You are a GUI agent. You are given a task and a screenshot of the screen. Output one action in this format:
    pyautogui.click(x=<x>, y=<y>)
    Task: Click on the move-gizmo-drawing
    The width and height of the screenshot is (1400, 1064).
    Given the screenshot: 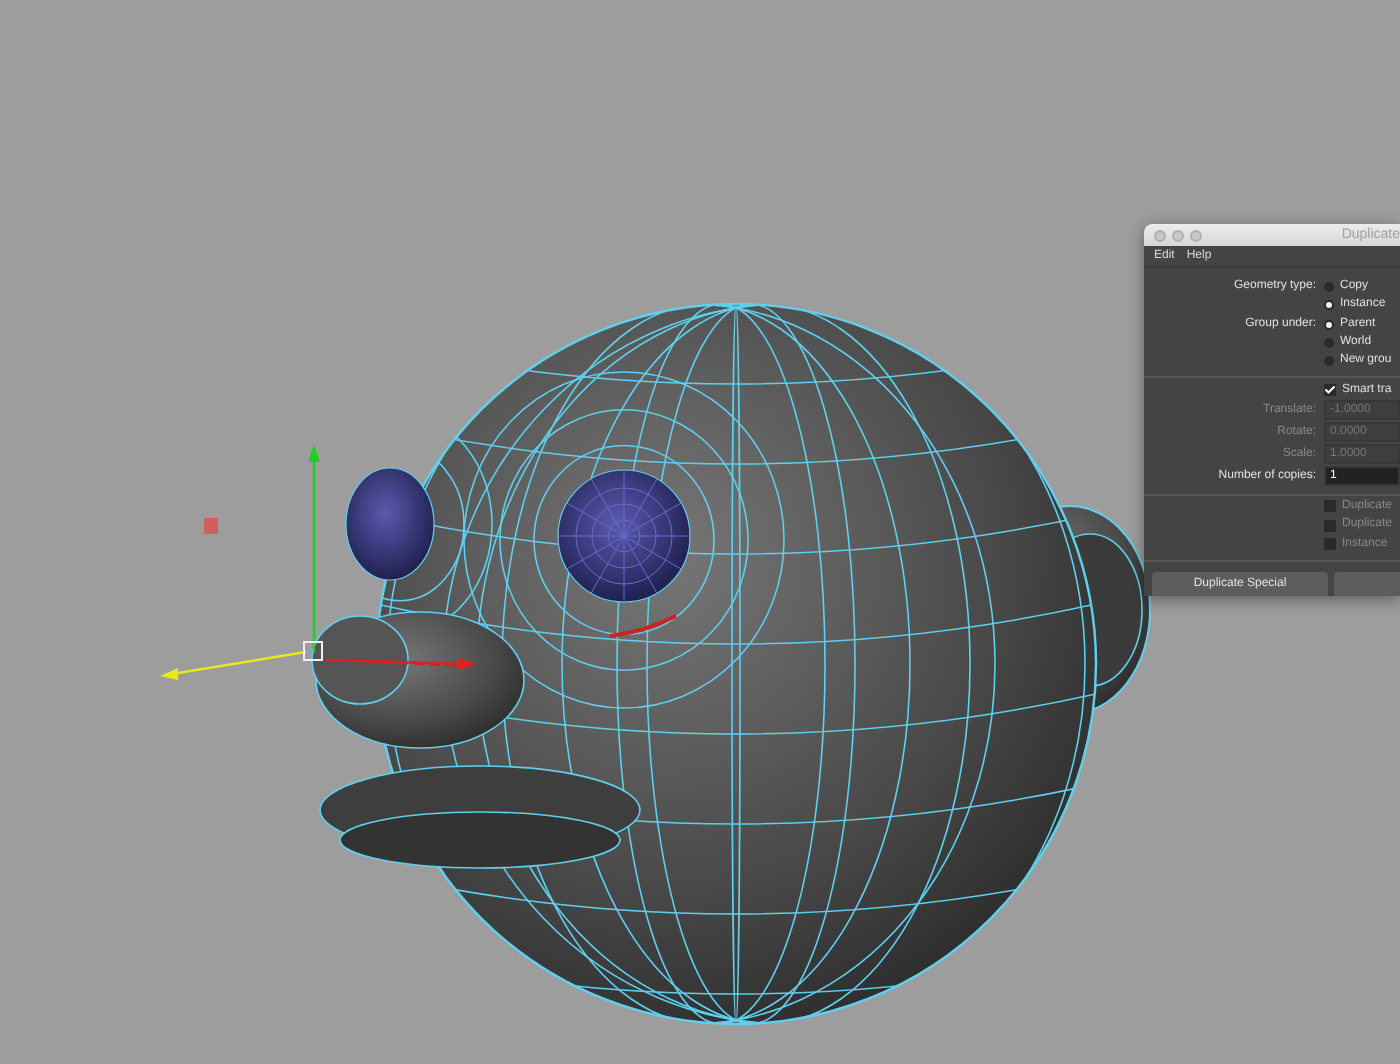 What is the action you would take?
    pyautogui.click(x=318, y=562)
    